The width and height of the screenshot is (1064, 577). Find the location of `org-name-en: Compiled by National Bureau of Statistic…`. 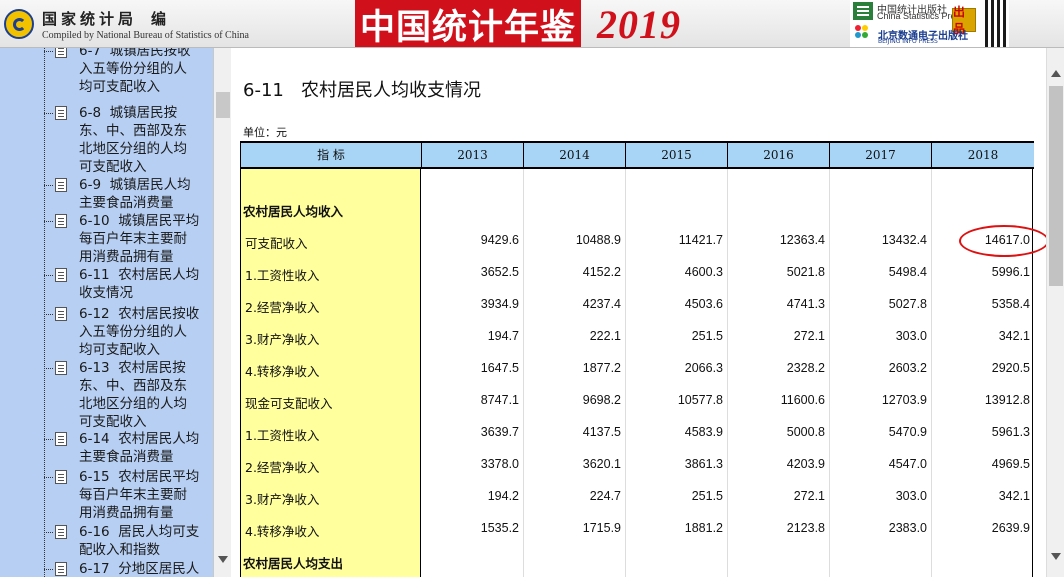

org-name-en: Compiled by National Bureau of Statistic… is located at coordinates (145, 35).